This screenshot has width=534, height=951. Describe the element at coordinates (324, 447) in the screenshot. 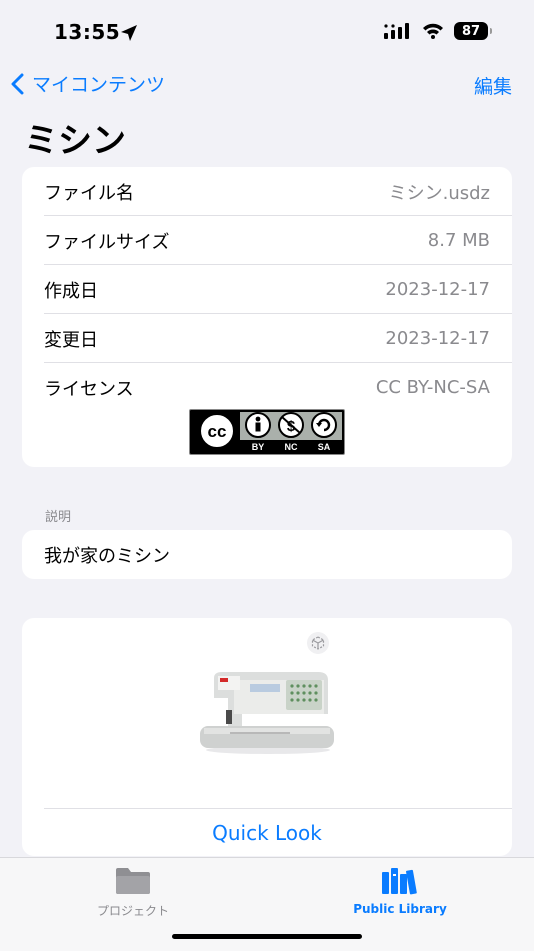

I see `badge-part-sa: SA` at that location.